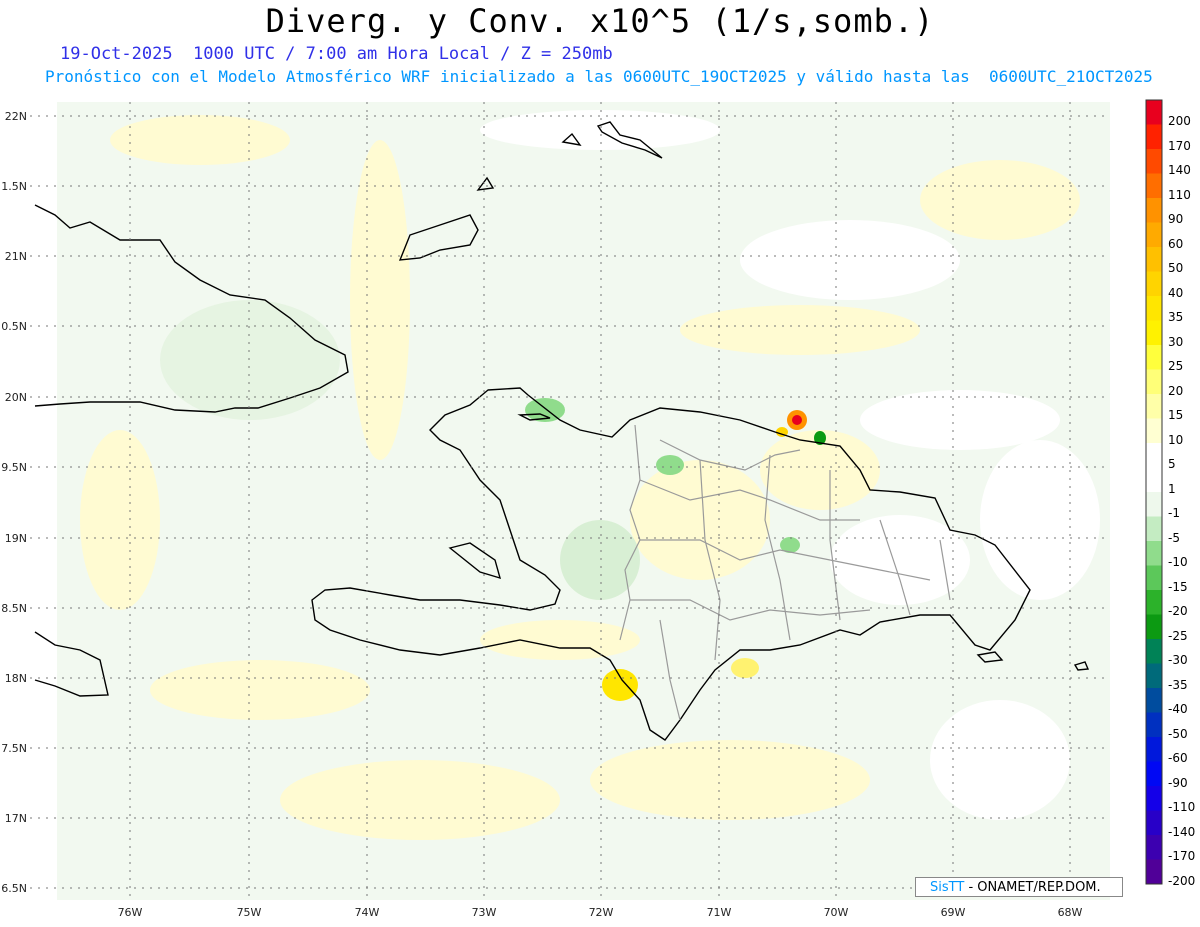  Describe the element at coordinates (1178, 635) in the screenshot. I see `colorbar-level-label: -25` at that location.